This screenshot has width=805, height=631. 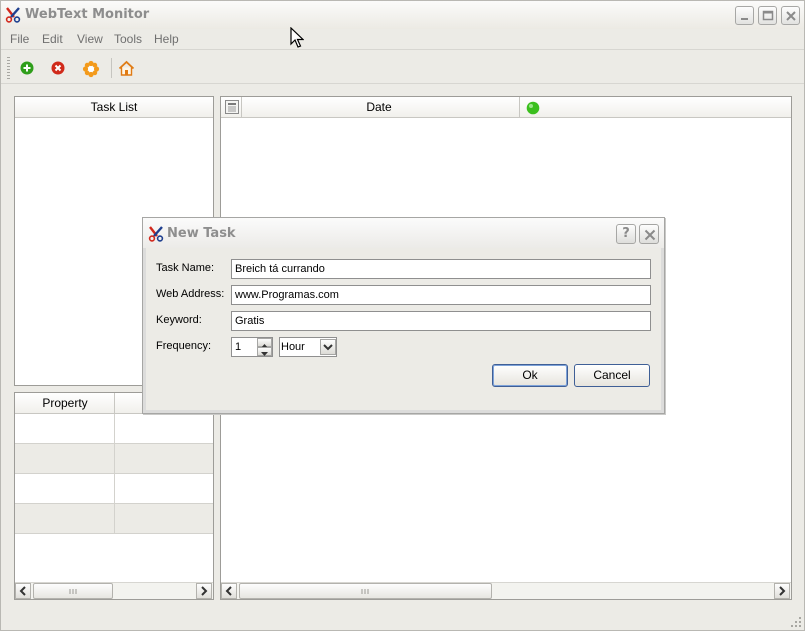 What do you see at coordinates (402, 39) in the screenshot?
I see `menu-bar: File Edit View Tools Help` at bounding box center [402, 39].